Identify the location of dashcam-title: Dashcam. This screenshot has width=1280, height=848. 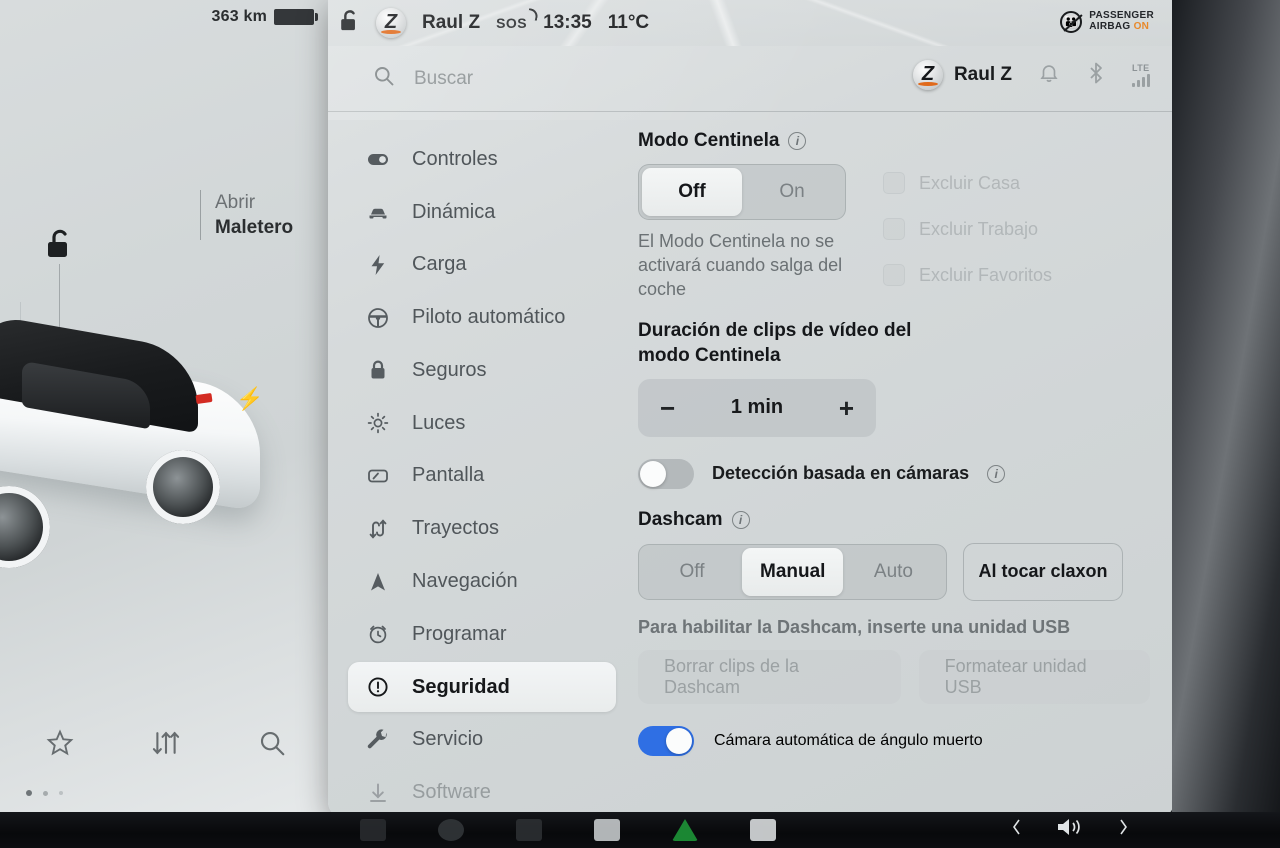
(680, 519).